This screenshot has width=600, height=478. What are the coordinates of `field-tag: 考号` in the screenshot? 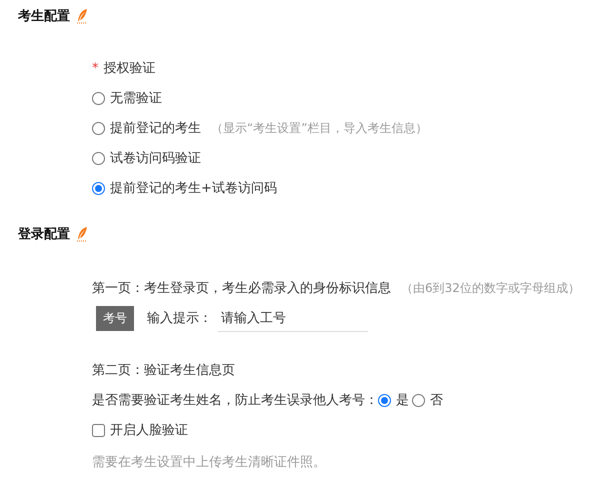 It's located at (115, 318).